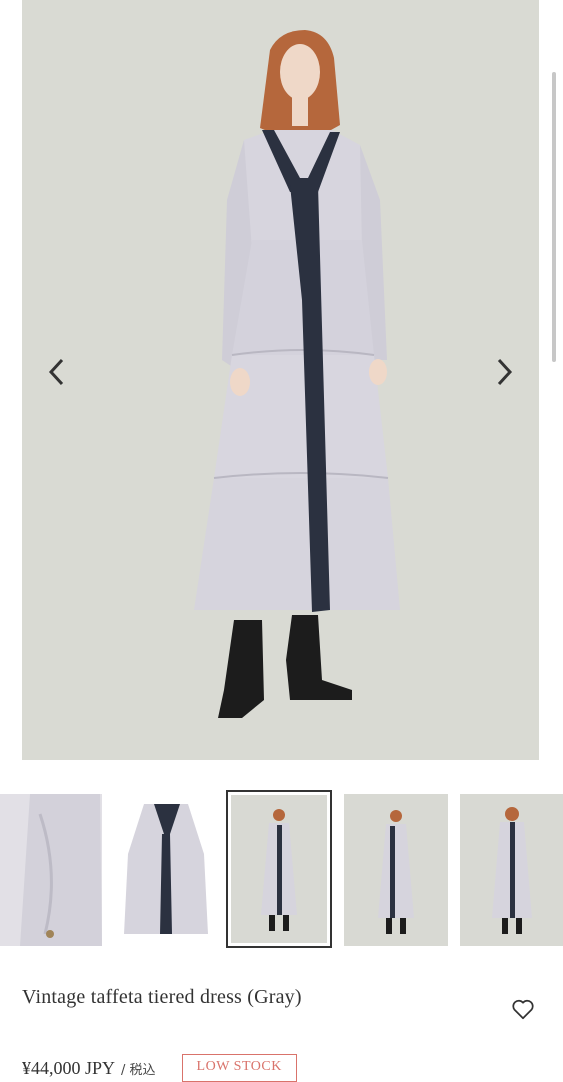 The height and width of the screenshot is (1082, 563). Describe the element at coordinates (159, 1068) in the screenshot. I see `price-row: ¥44,000 JPY / 税込 LOW STOCK` at that location.